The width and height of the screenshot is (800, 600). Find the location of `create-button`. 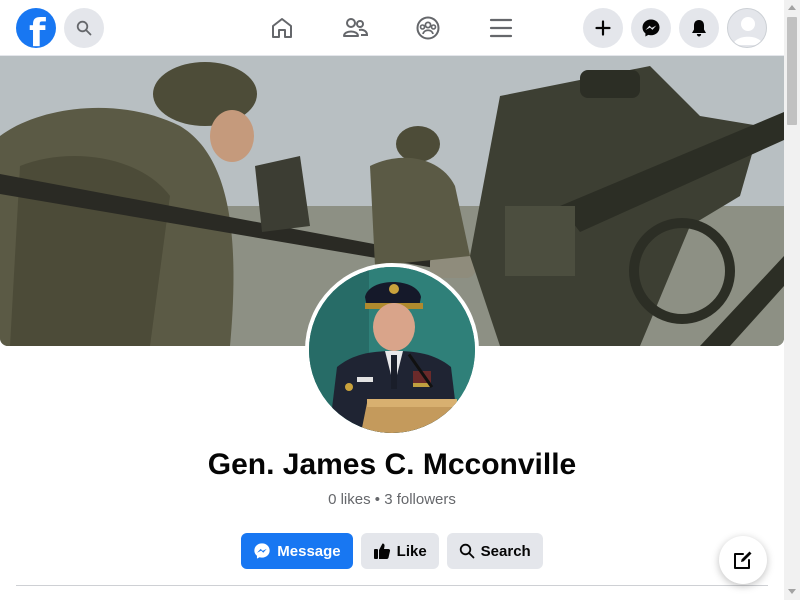

create-button is located at coordinates (603, 28).